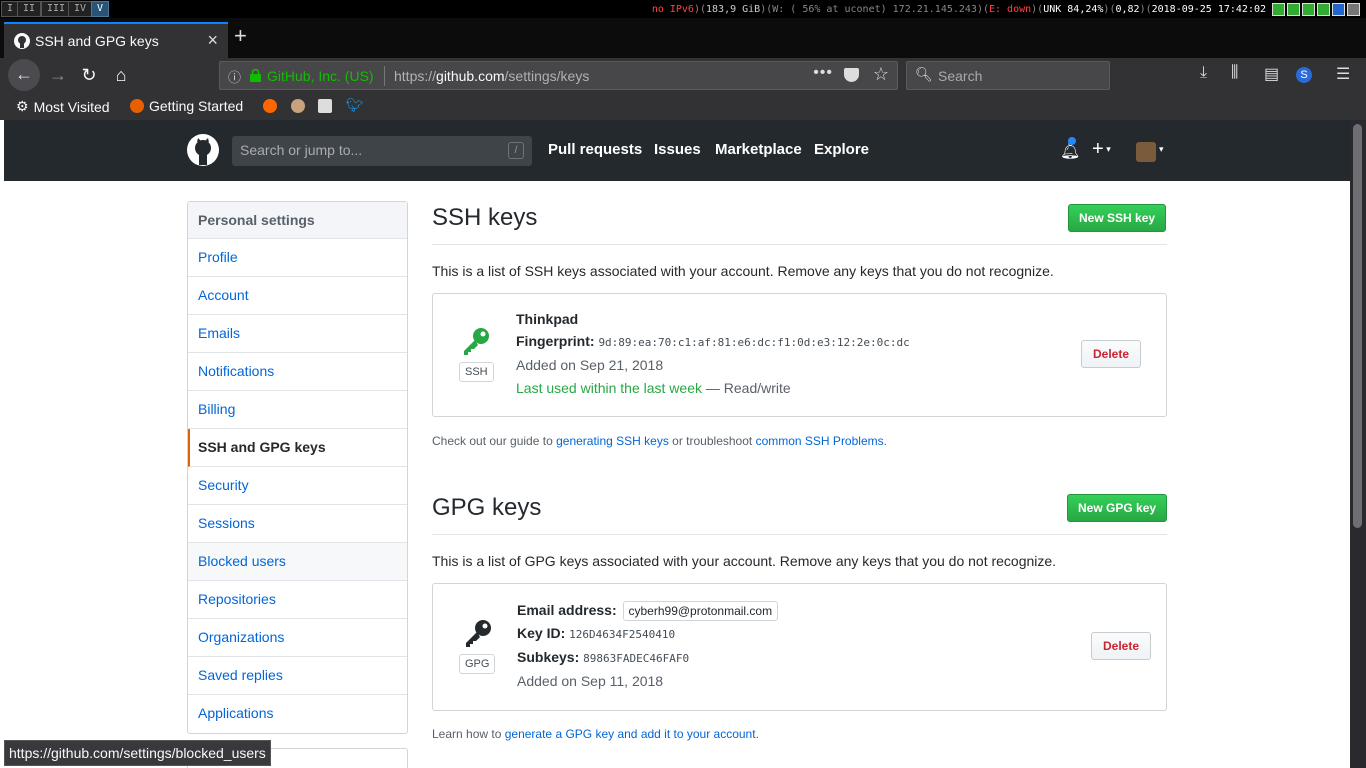 The image size is (1366, 768). Describe the element at coordinates (1357, 326) in the screenshot. I see `scrollbar-thumb` at that location.